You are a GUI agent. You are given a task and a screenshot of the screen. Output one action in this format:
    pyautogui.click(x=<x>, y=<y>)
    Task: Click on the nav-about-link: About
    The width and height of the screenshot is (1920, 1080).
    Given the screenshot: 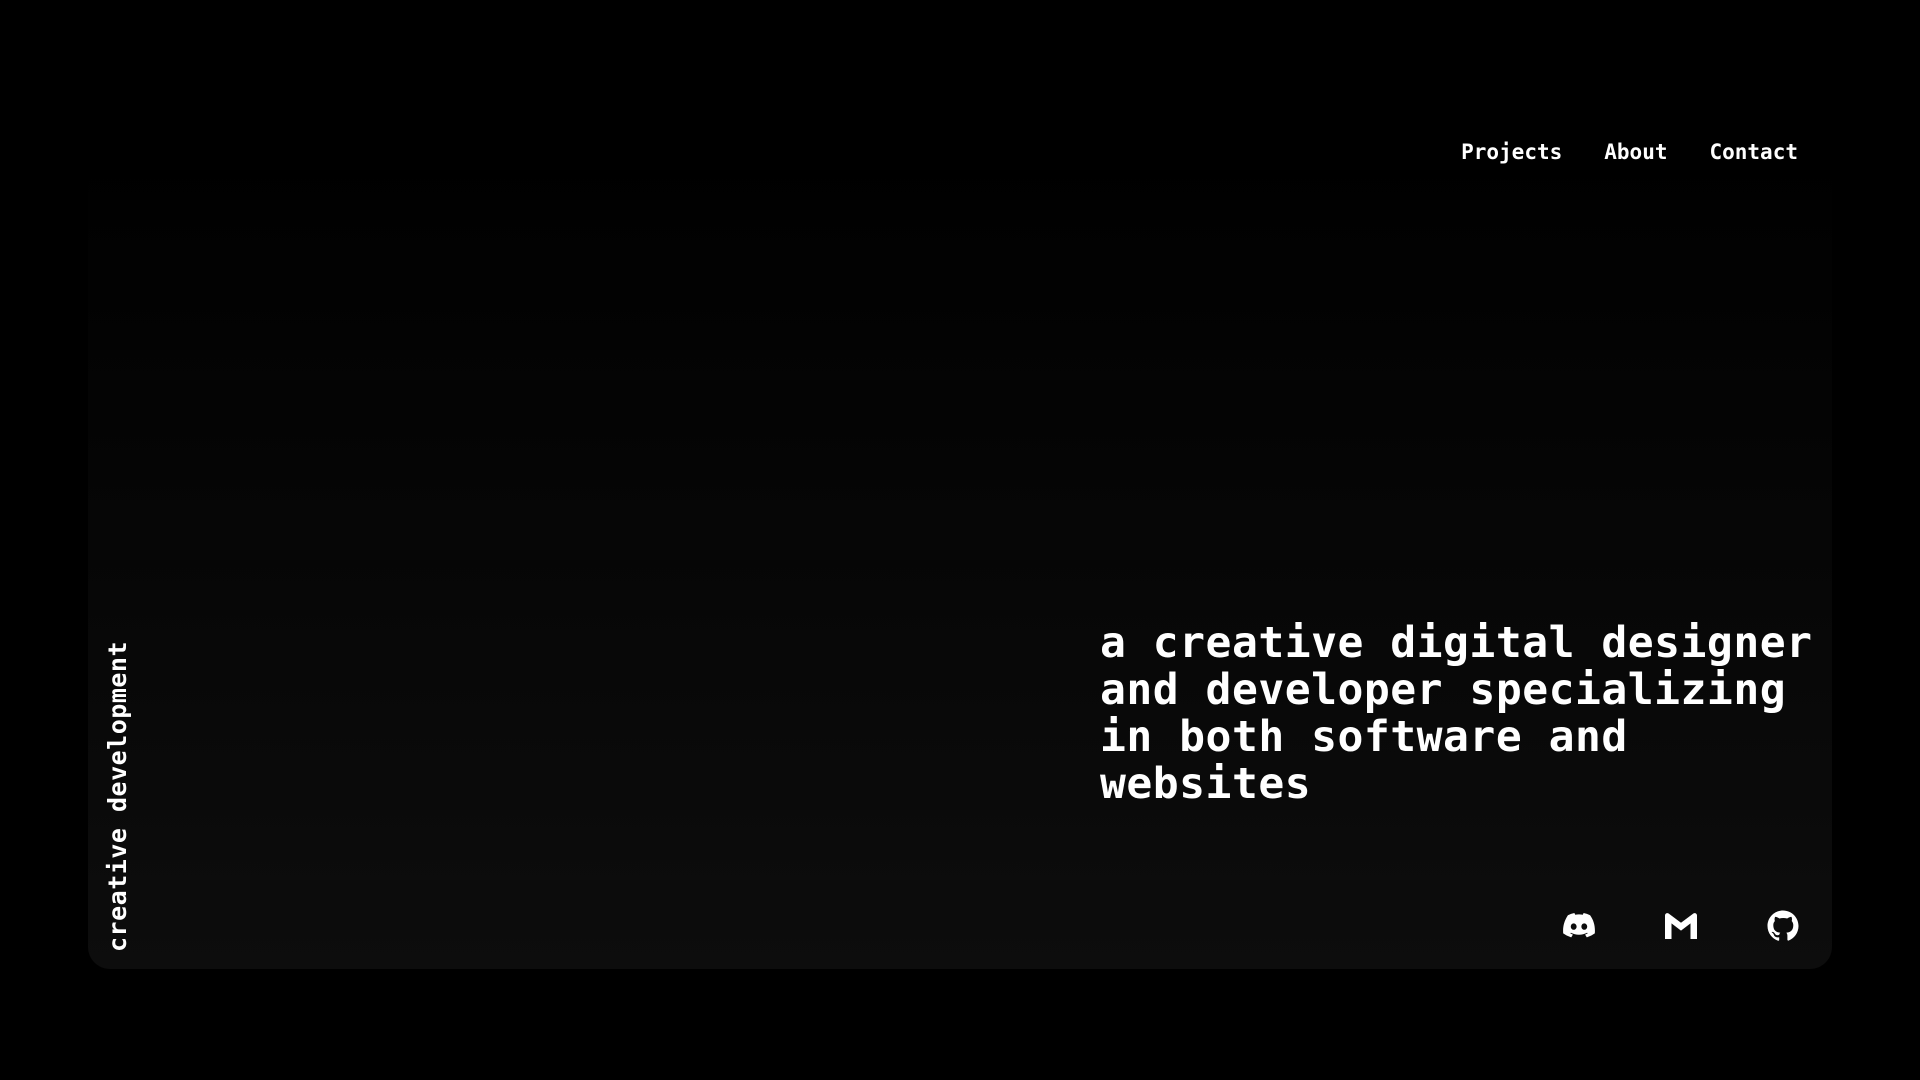 What is the action you would take?
    pyautogui.click(x=1635, y=152)
    